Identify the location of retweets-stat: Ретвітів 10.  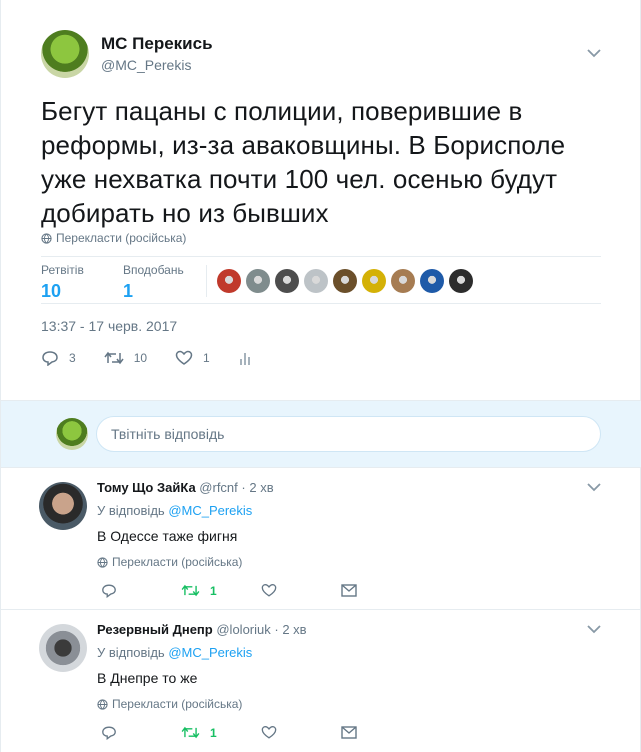
(62, 282).